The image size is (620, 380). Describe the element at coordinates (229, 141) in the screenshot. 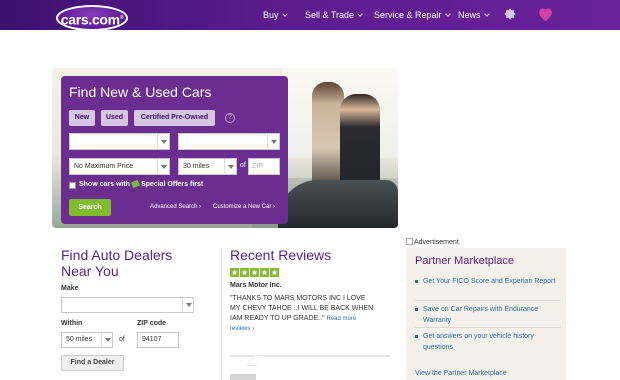

I see `model-select` at that location.